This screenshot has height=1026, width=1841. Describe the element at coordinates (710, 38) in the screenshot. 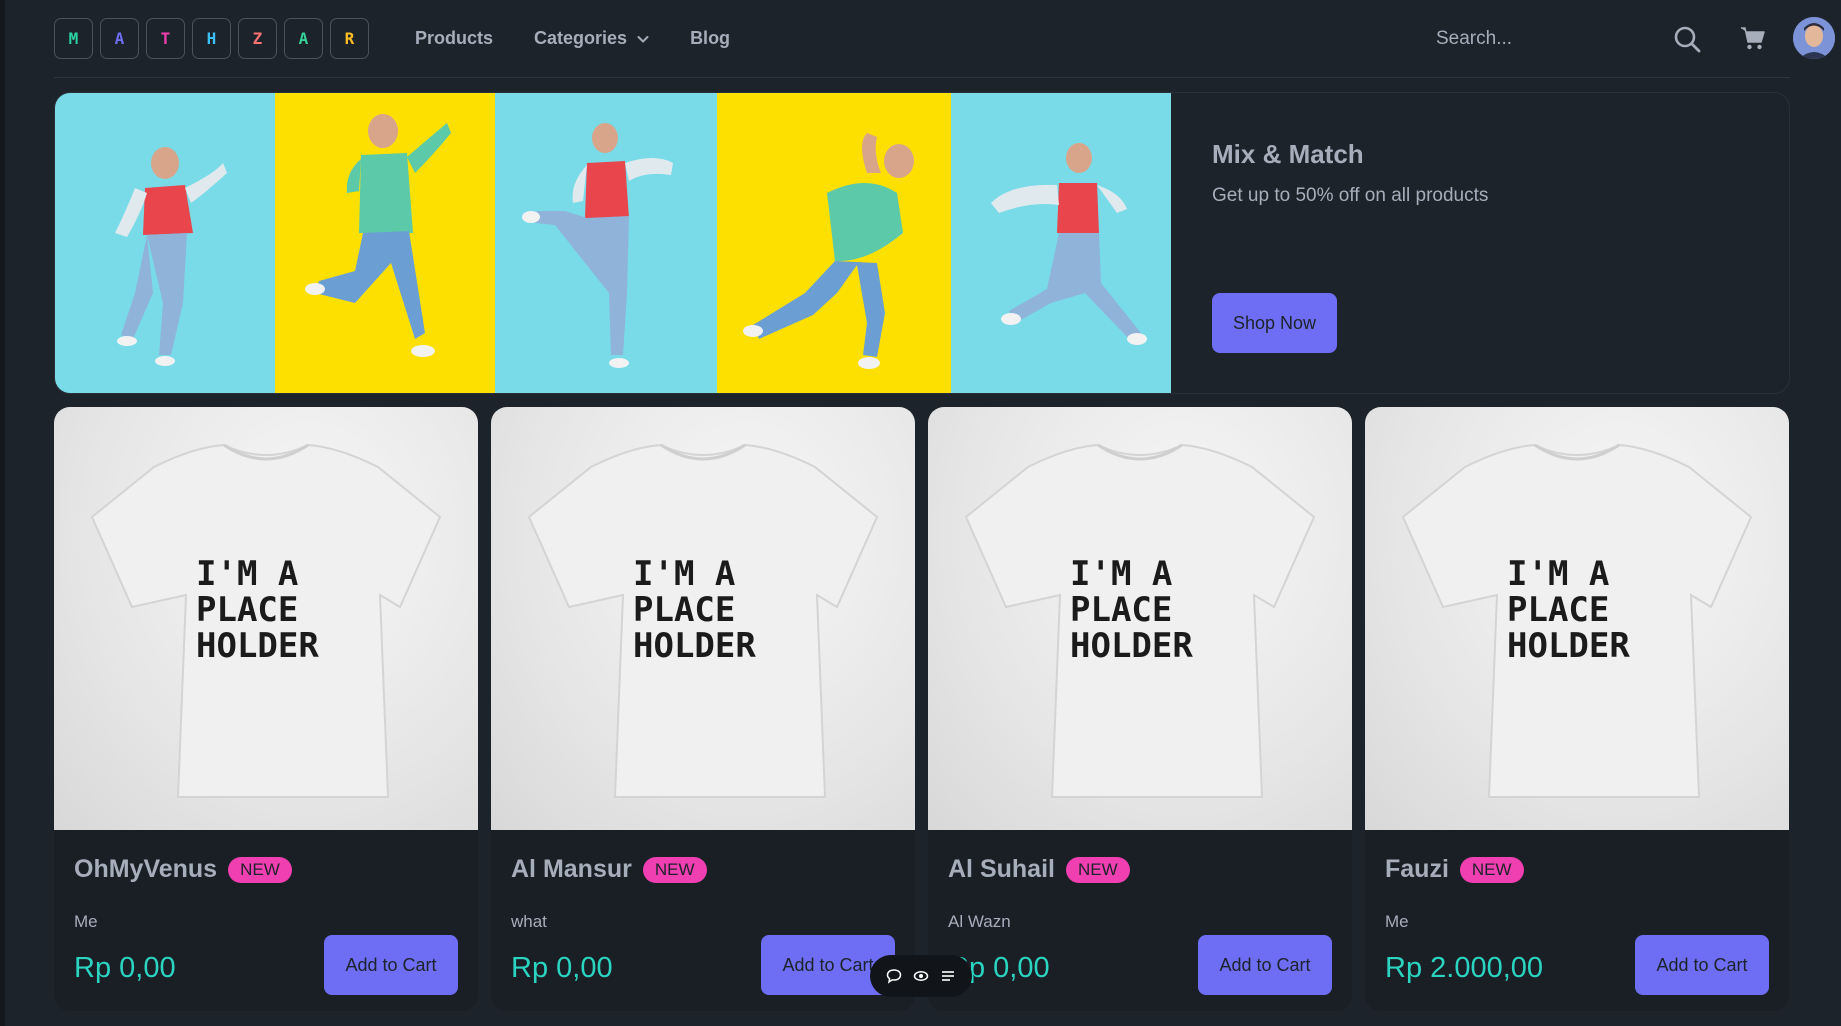

I see `nav-blog-link: Blog` at that location.